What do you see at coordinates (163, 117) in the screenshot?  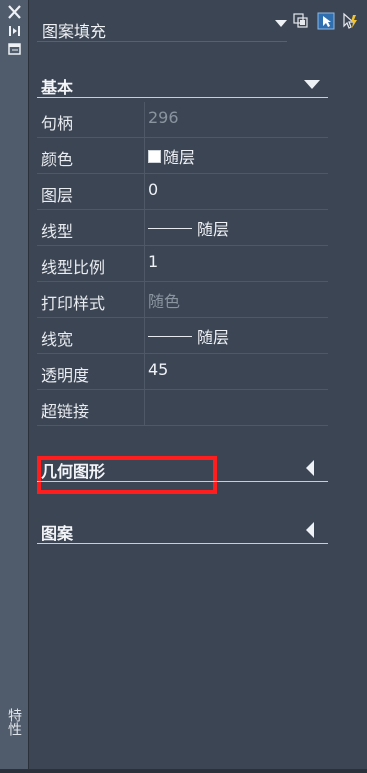 I see `property-value: 296` at bounding box center [163, 117].